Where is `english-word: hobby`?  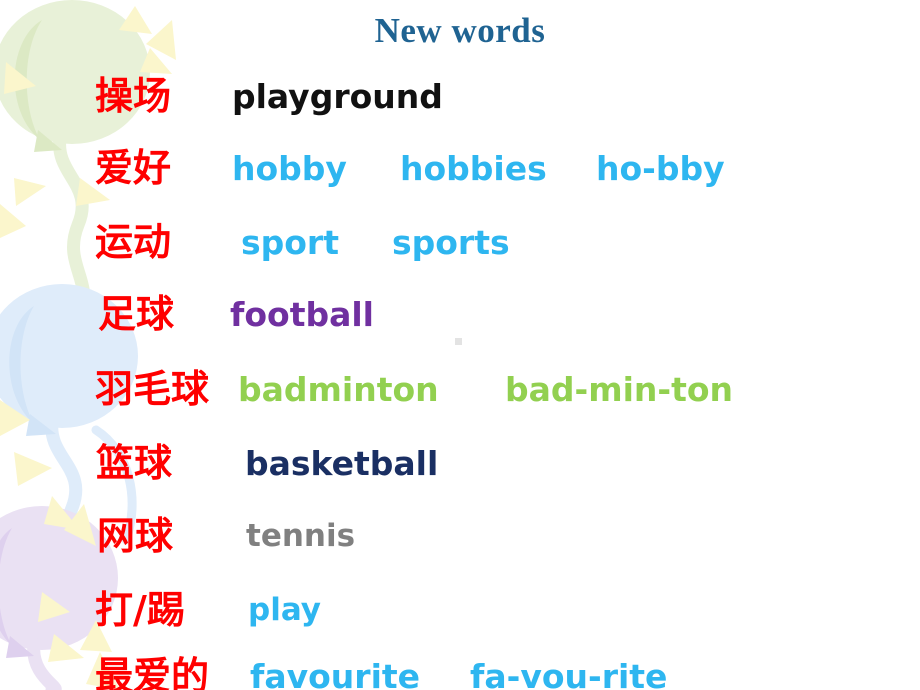
english-word: hobby is located at coordinates (289, 168).